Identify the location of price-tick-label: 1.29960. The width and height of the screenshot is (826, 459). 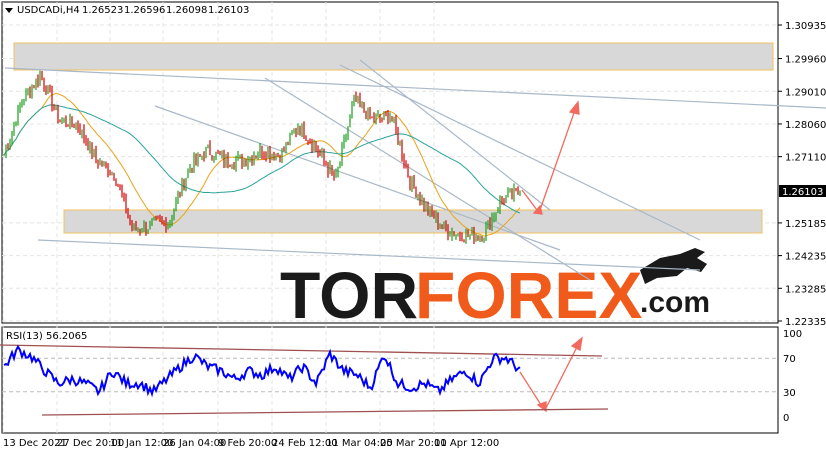
(805, 60).